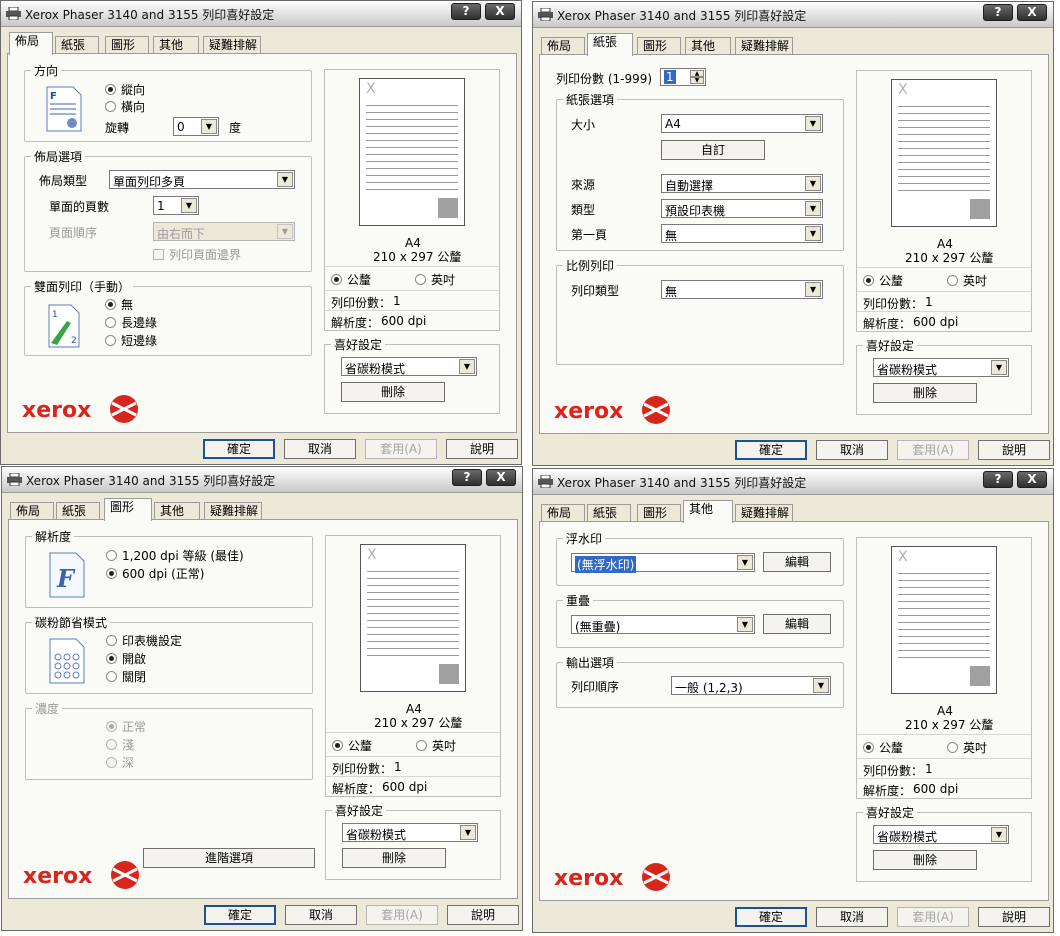 This screenshot has width=1060, height=936. What do you see at coordinates (229, 858) in the screenshot?
I see `advanced-options-button: 進階選項` at bounding box center [229, 858].